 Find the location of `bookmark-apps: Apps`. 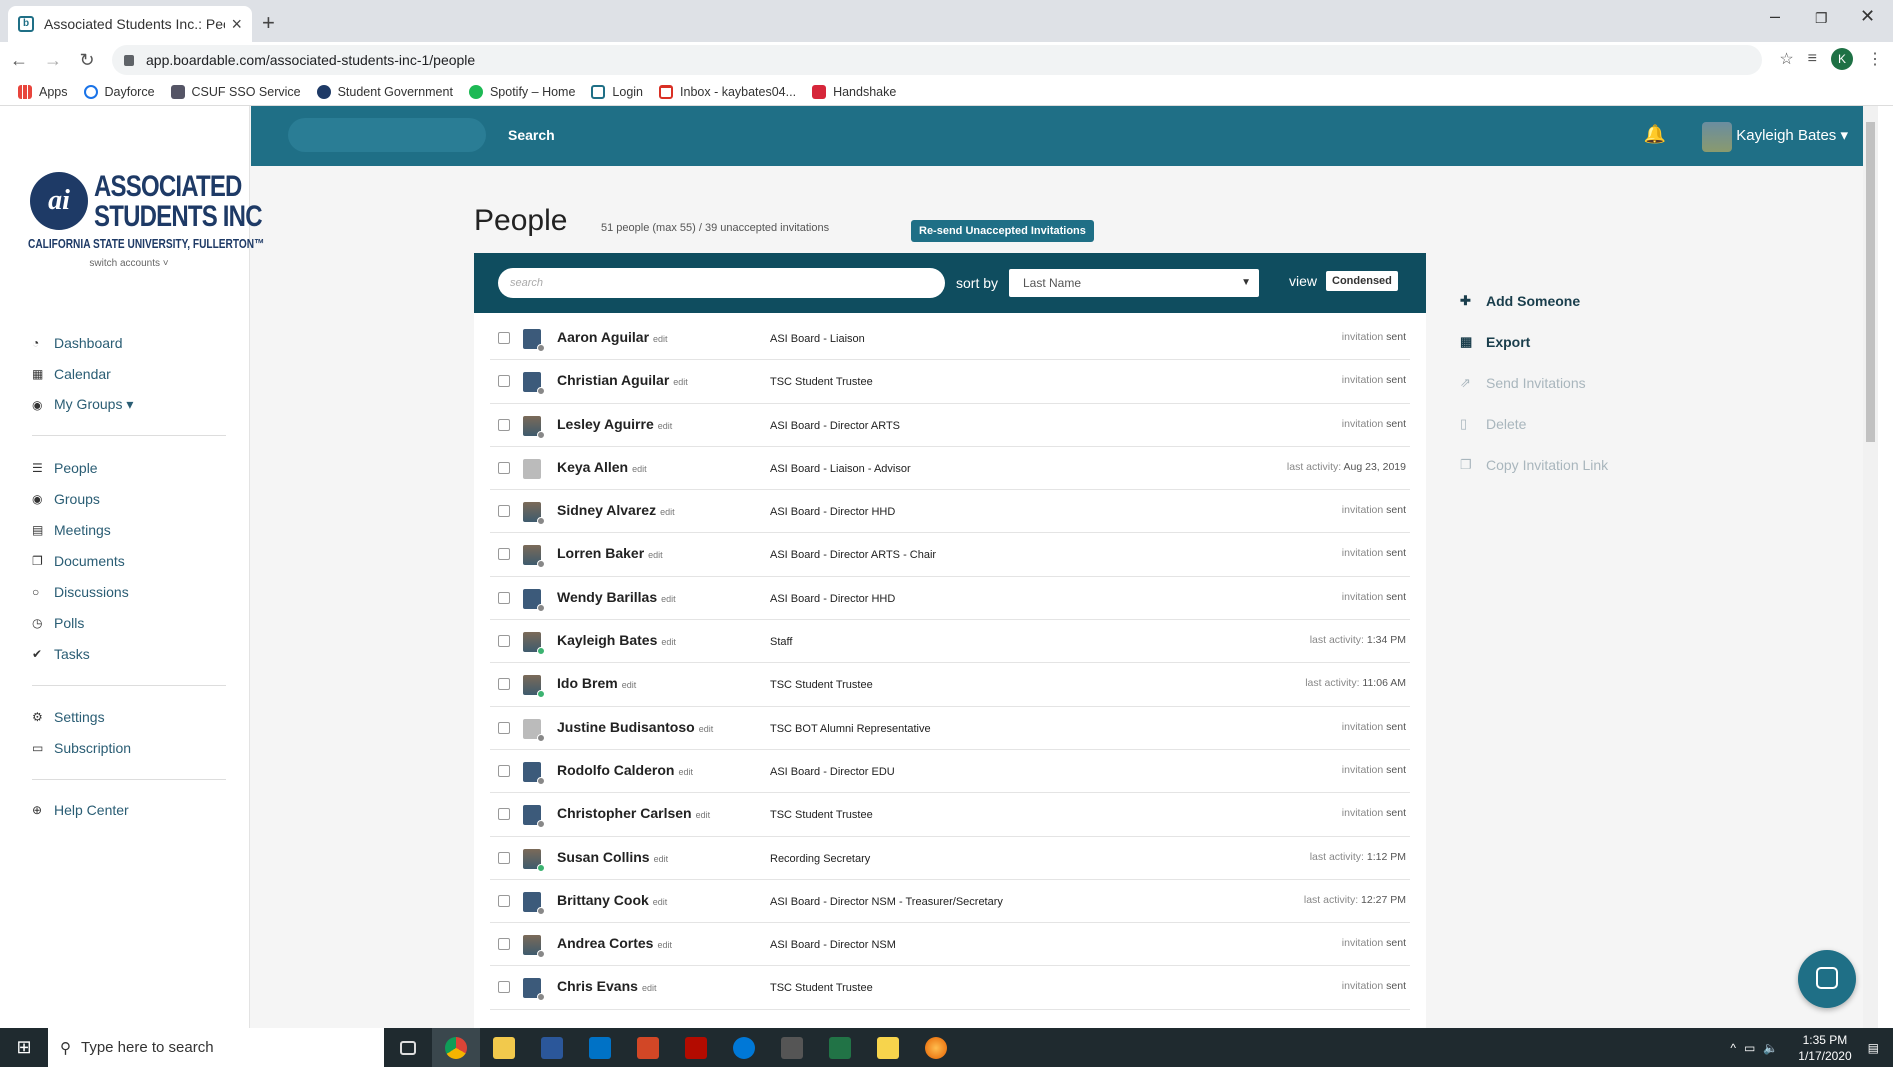

bookmark-apps: Apps is located at coordinates (43, 91).